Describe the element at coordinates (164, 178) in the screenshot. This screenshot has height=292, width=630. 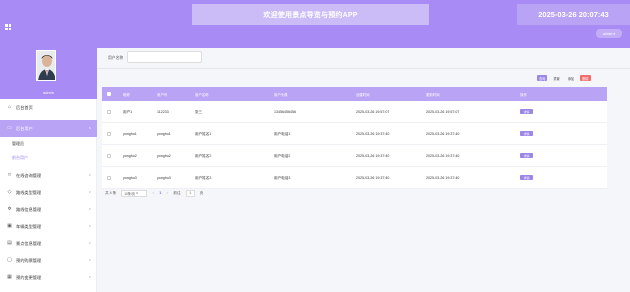
I see `cell-user-no: yonghu3` at that location.